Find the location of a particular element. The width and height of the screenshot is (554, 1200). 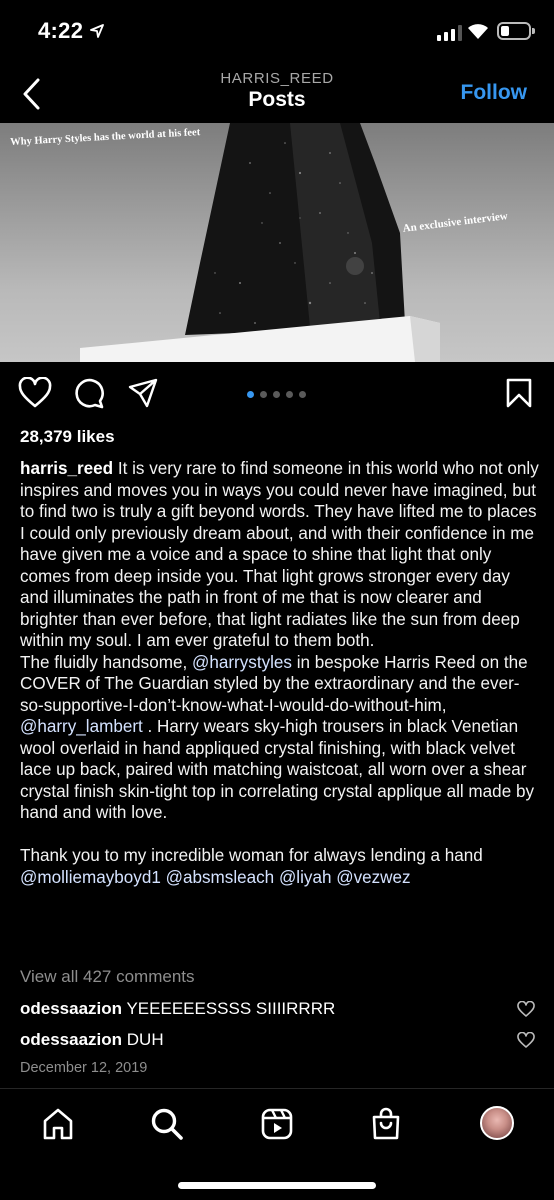

home-icon is located at coordinates (58, 1124).